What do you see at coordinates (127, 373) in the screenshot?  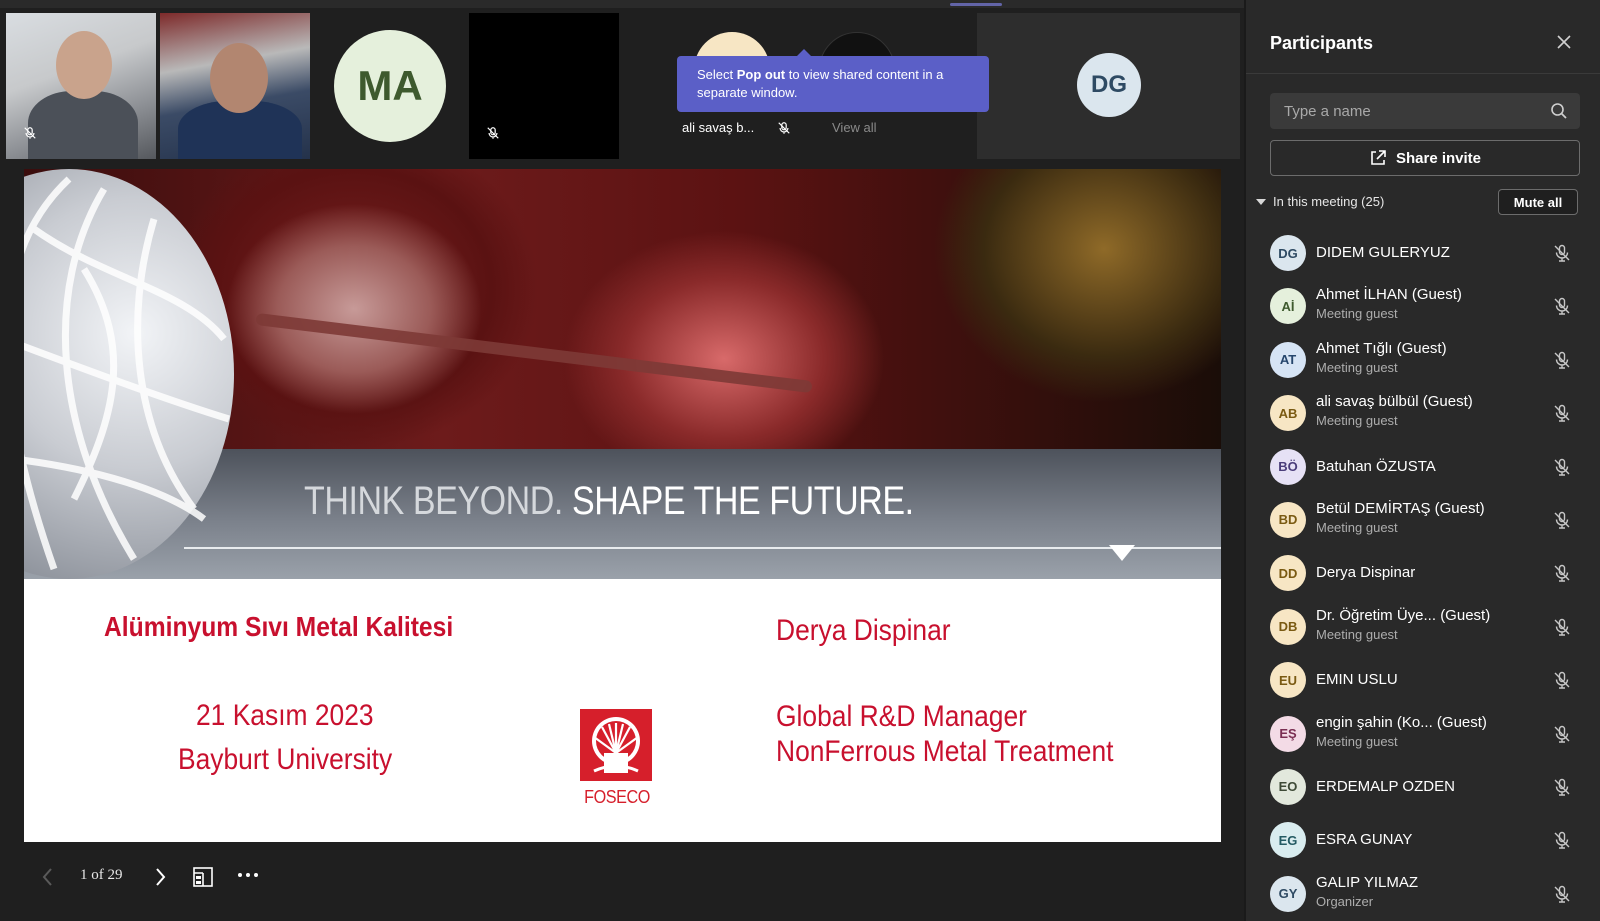 I see `globe-pattern` at bounding box center [127, 373].